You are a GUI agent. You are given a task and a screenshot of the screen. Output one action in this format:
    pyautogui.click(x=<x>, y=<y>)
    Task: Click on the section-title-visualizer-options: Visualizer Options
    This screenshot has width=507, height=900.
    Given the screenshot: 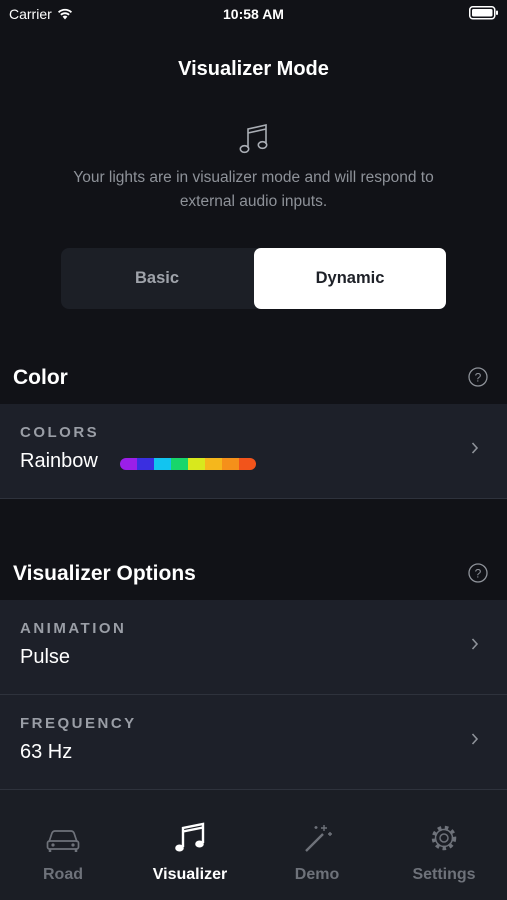 What is the action you would take?
    pyautogui.click(x=104, y=573)
    